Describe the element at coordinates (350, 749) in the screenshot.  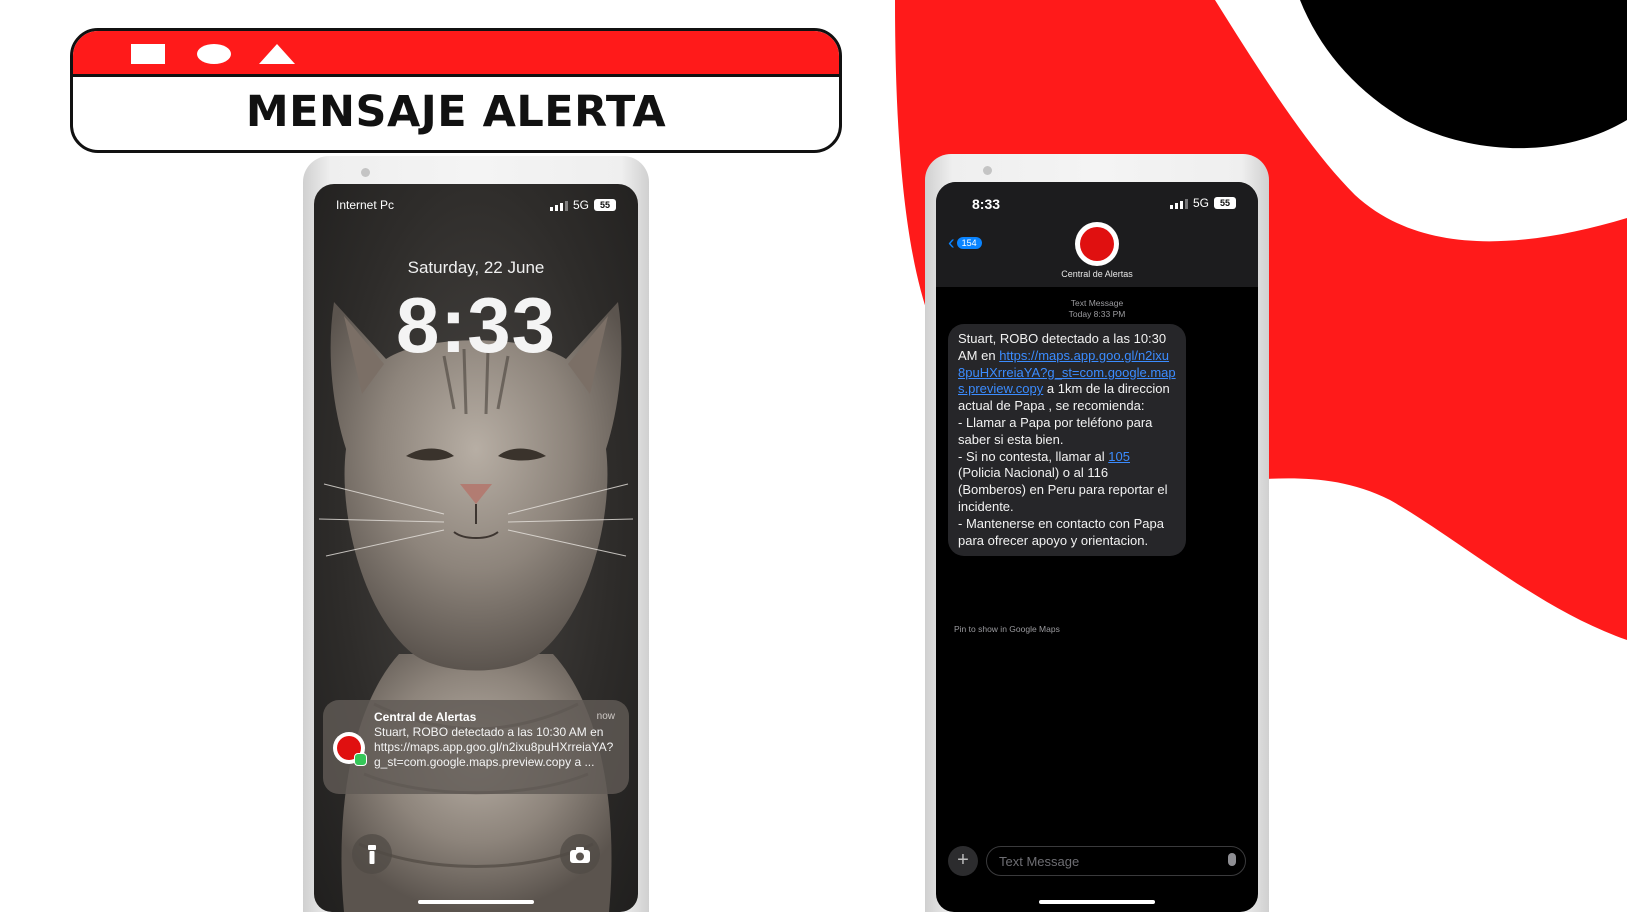
I see `app-icon` at that location.